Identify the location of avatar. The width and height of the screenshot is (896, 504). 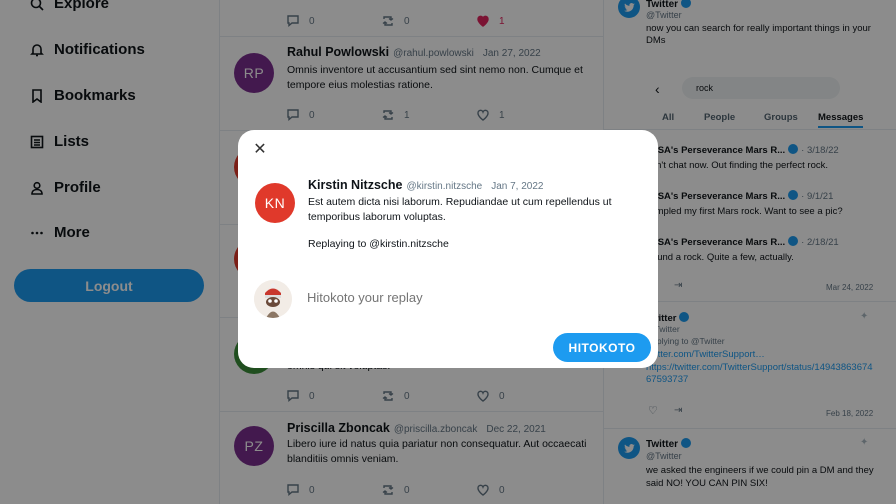
(273, 299).